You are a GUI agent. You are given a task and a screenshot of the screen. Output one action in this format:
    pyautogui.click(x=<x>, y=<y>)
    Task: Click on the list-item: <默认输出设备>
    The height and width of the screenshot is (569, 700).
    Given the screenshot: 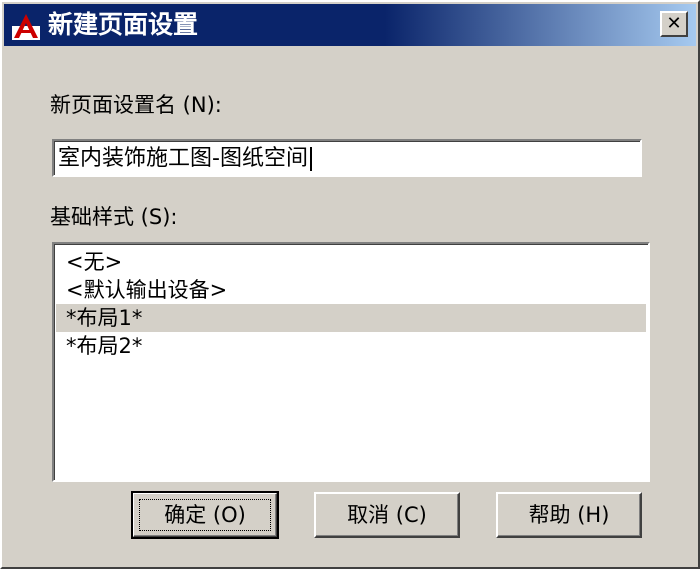 What is the action you would take?
    pyautogui.click(x=351, y=290)
    